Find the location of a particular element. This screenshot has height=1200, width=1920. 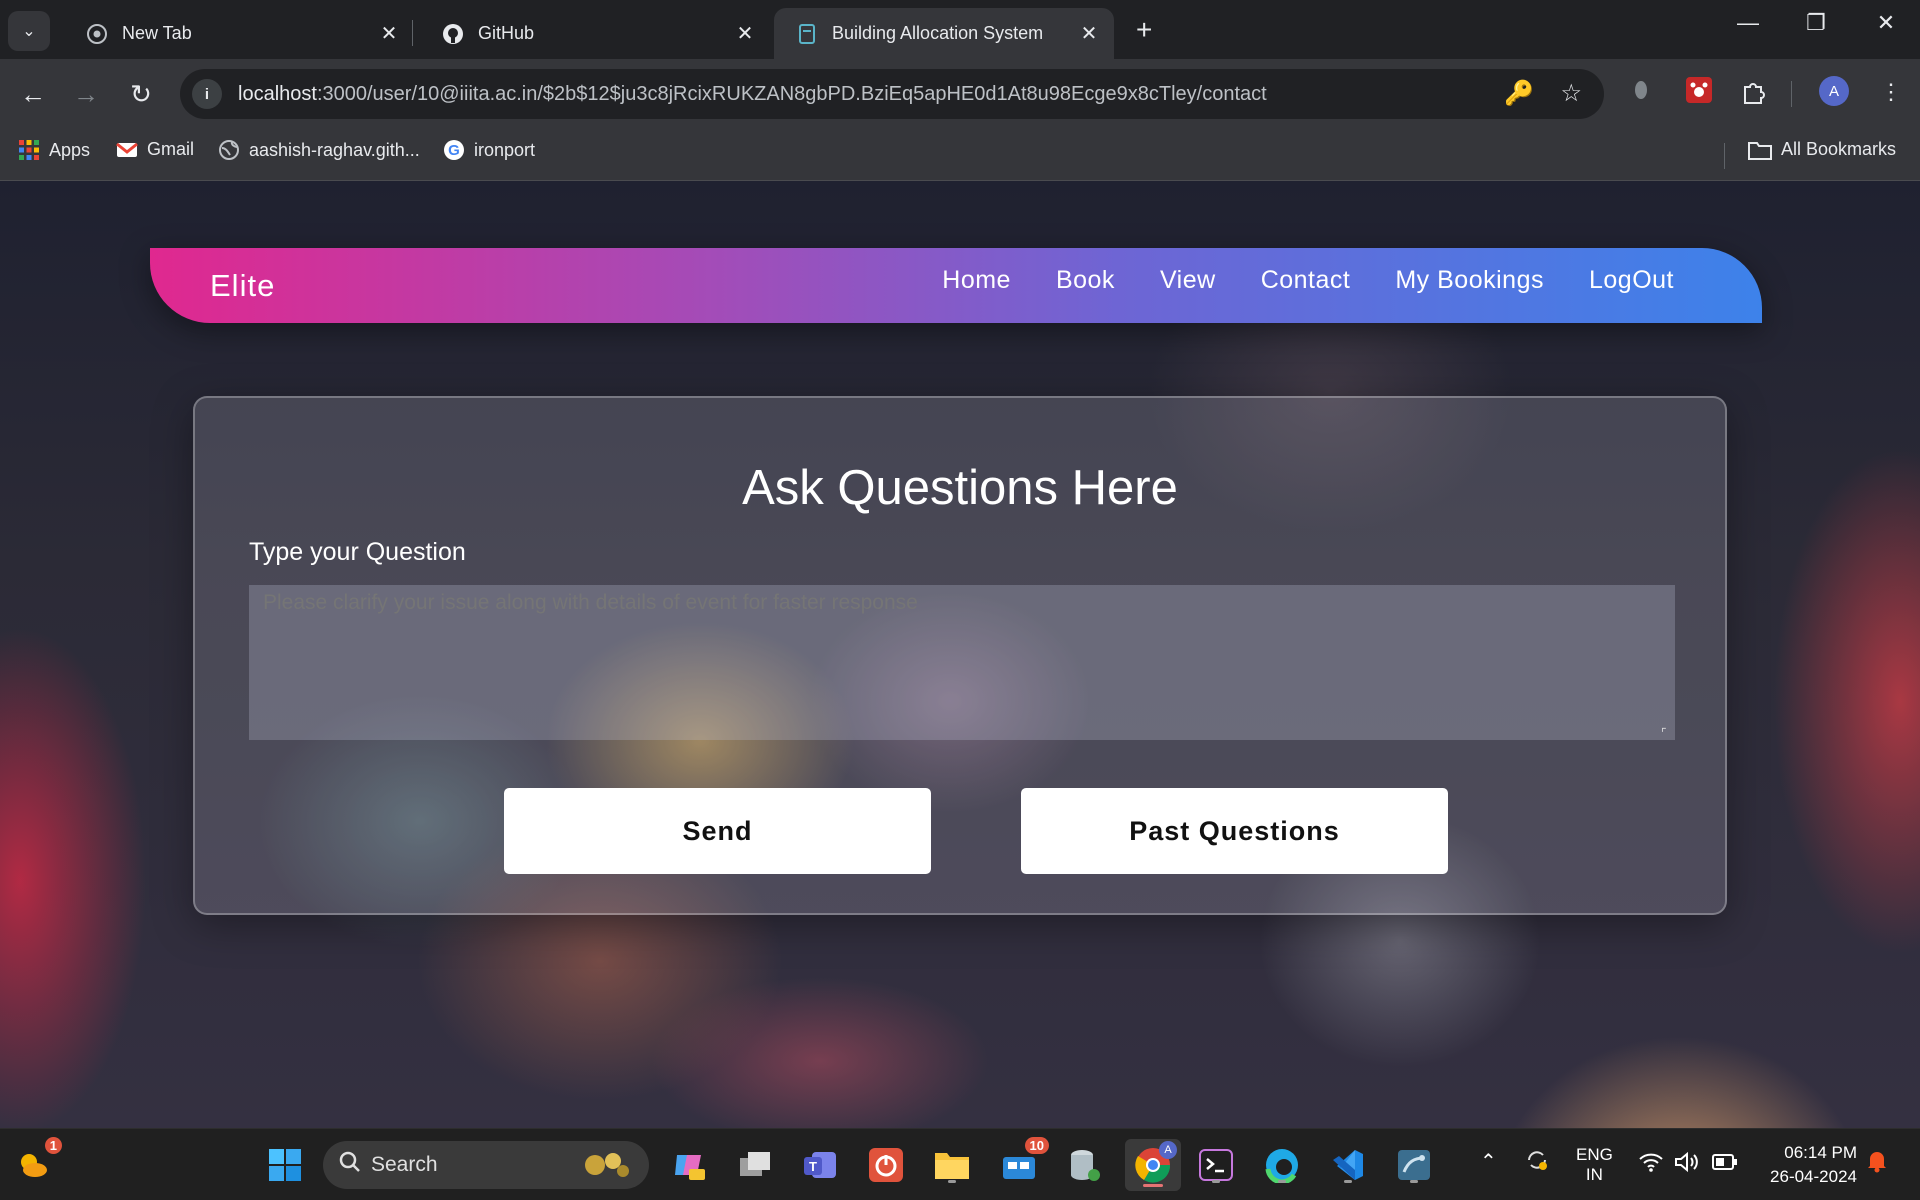

globe-icon is located at coordinates (229, 150).